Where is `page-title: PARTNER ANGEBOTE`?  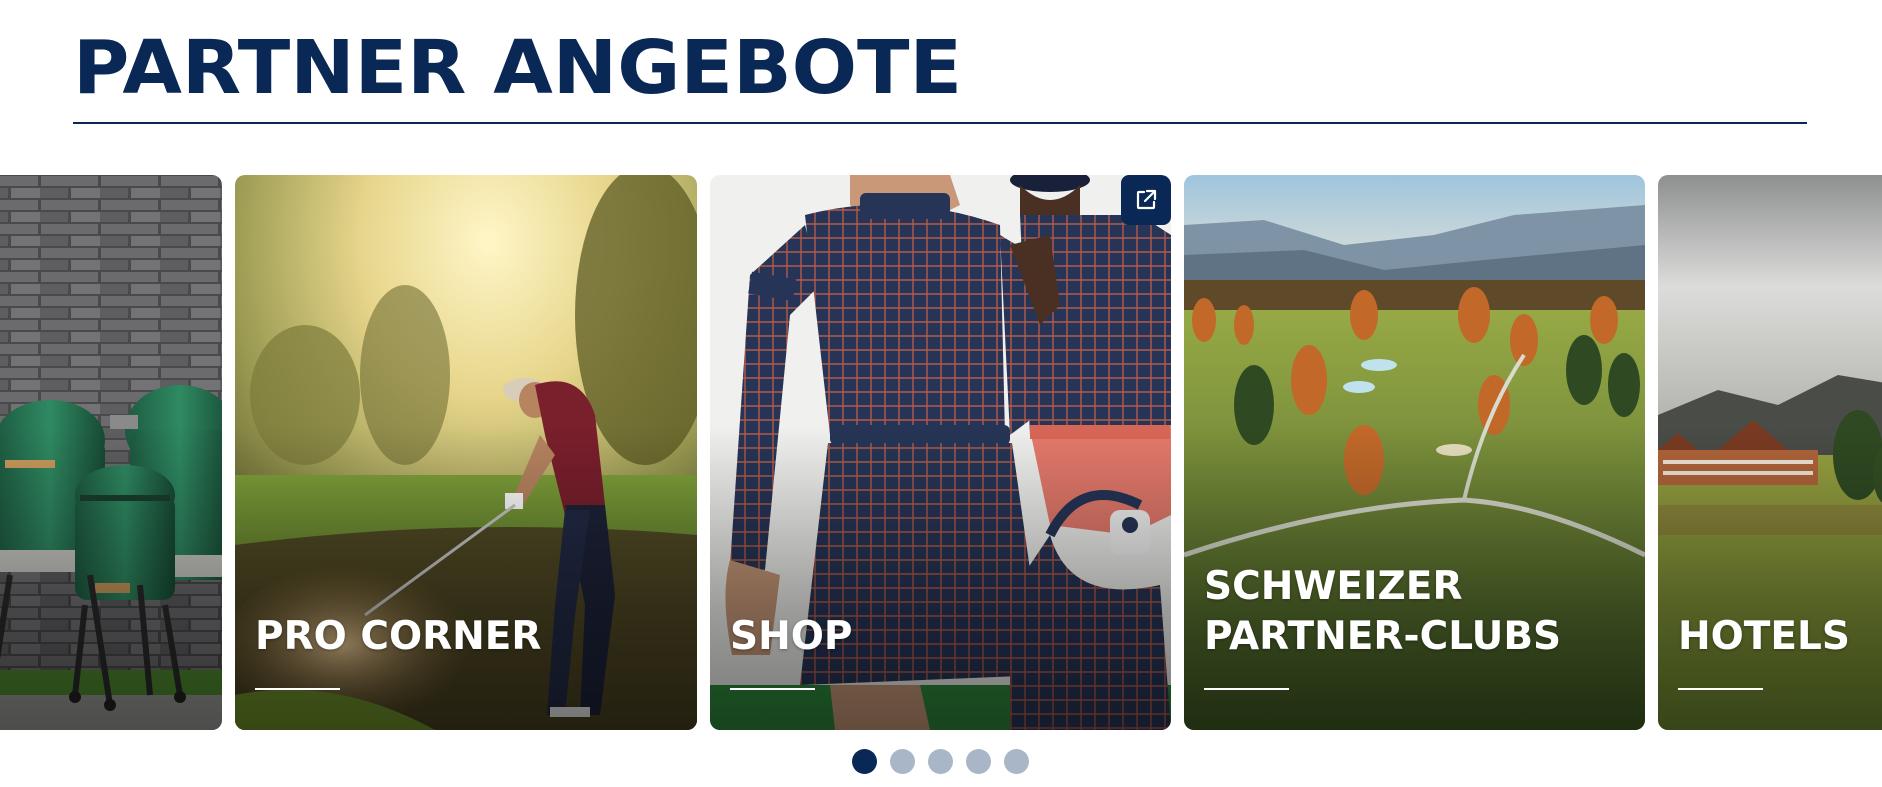 page-title: PARTNER ANGEBOTE is located at coordinates (518, 68).